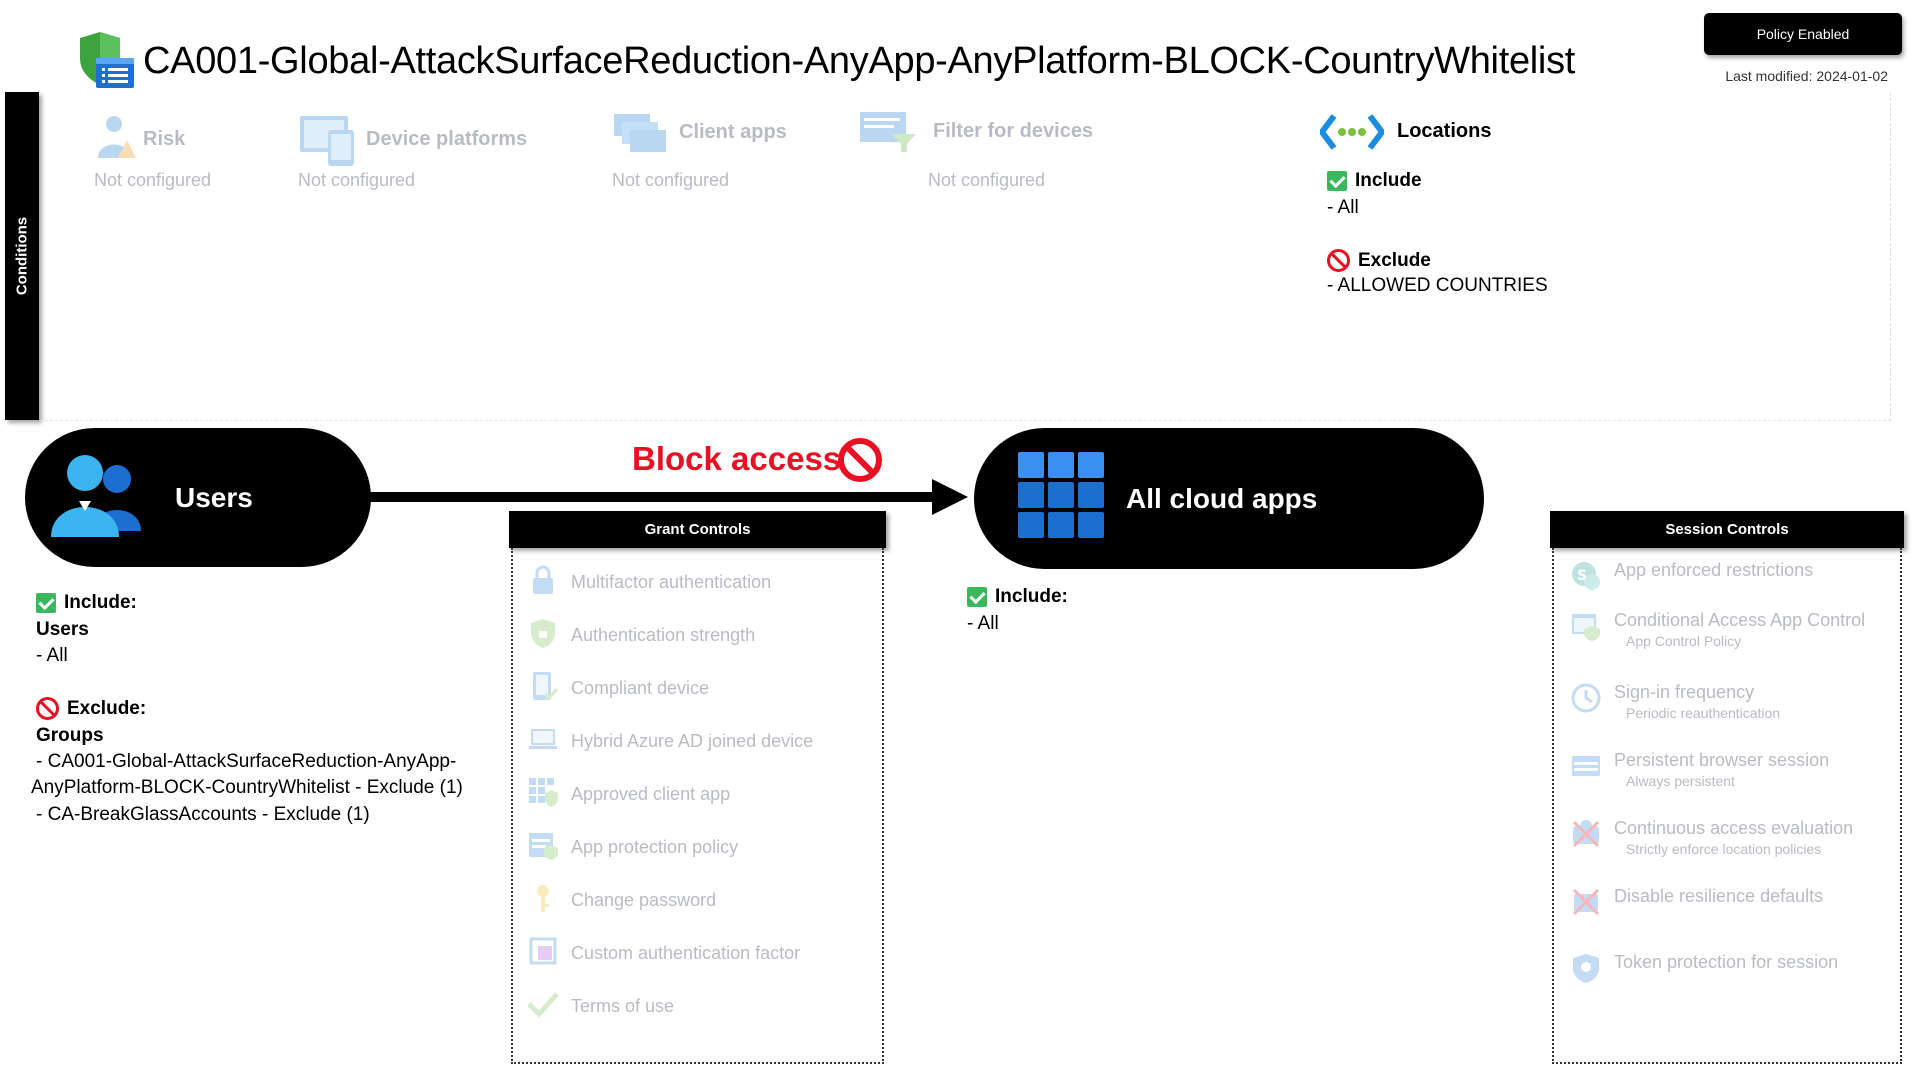 This screenshot has height=1081, width=1920. I want to click on grant-control-item: Custom authentication factor, so click(704, 953).